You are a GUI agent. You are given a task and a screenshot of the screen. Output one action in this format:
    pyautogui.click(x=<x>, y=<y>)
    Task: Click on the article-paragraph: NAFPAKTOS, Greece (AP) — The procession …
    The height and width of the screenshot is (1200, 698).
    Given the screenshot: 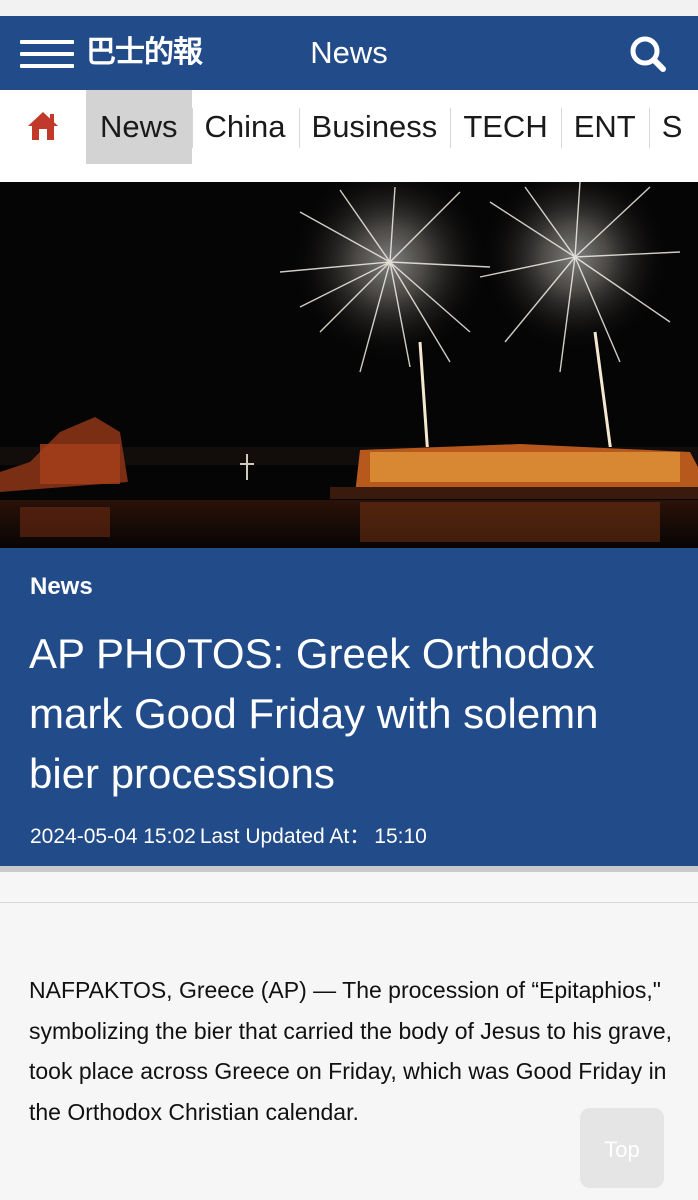 What is the action you would take?
    pyautogui.click(x=351, y=1051)
    